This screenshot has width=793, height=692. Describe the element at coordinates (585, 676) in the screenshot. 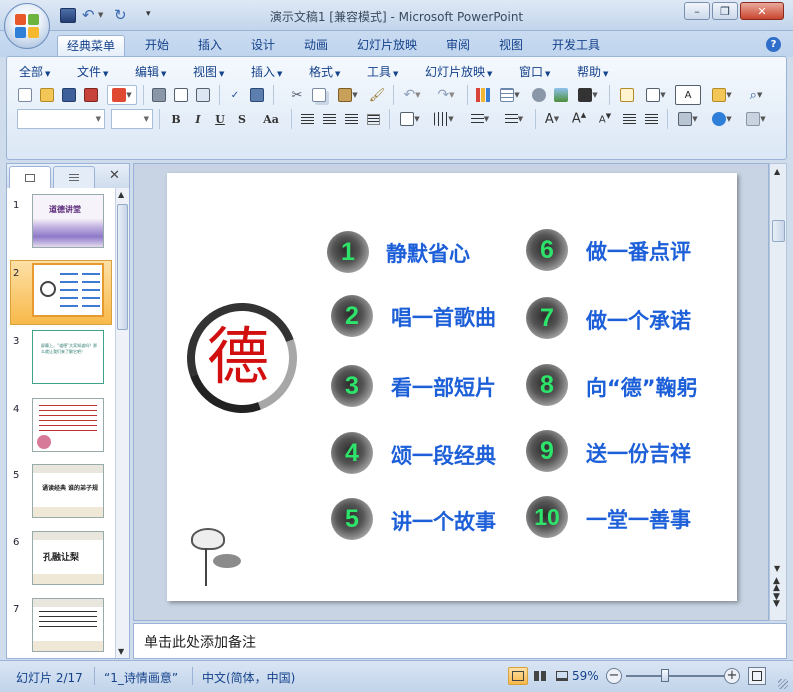

I see `zoom-level: 59%` at that location.